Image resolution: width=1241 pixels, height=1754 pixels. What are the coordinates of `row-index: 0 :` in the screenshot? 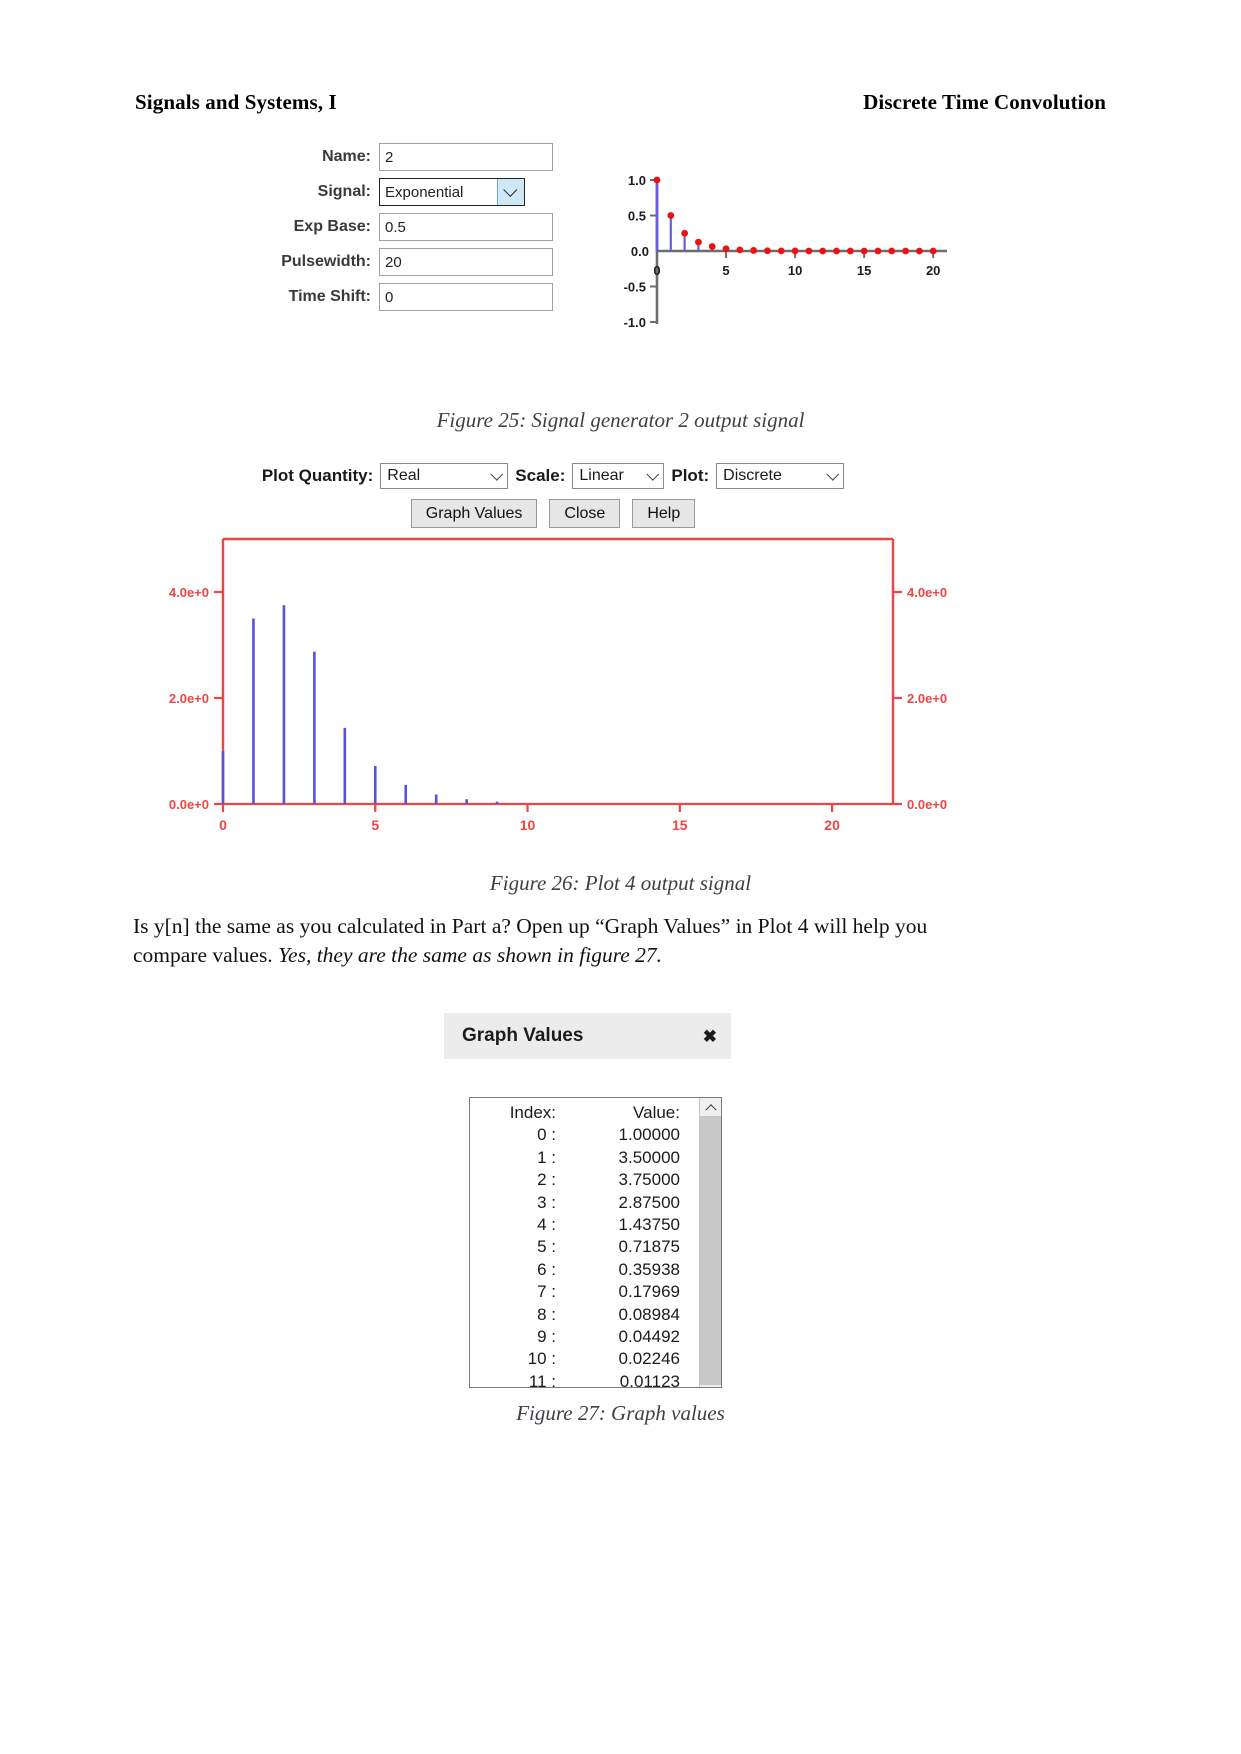 It's located at (546, 1135).